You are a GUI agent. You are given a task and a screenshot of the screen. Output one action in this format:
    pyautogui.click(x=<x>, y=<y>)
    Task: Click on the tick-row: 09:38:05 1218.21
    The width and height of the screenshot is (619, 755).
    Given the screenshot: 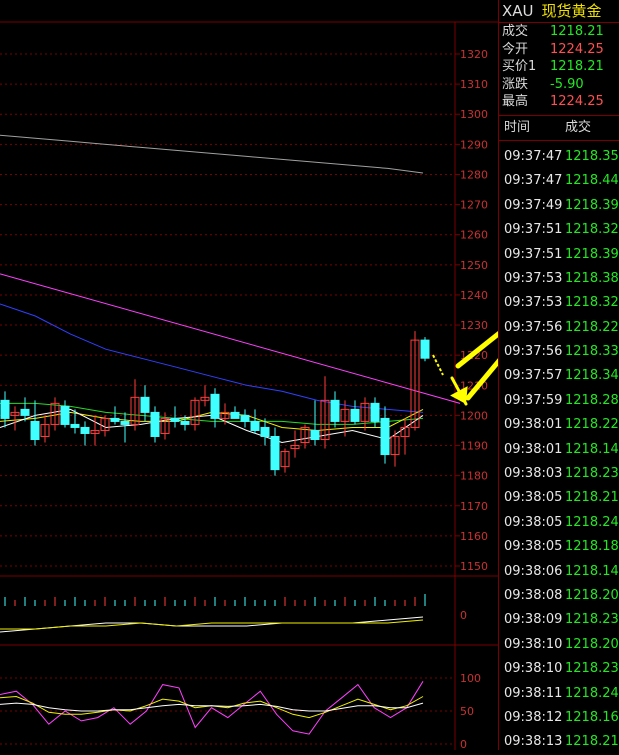 What is the action you would take?
    pyautogui.click(x=559, y=498)
    